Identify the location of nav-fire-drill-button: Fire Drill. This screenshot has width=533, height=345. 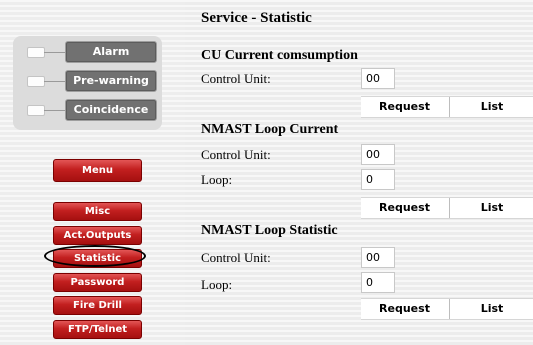
(97, 305).